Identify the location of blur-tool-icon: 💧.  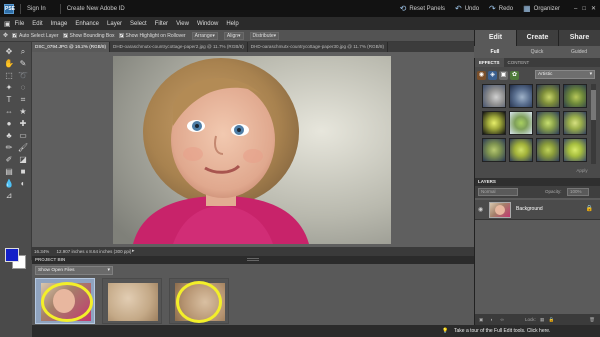
(9, 183).